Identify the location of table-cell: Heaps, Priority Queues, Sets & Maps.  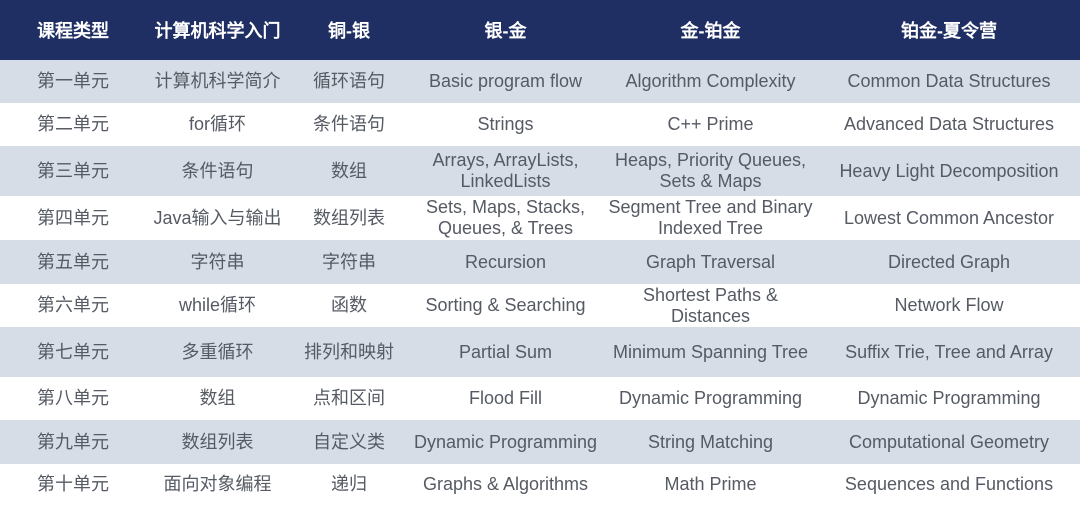
(710, 170).